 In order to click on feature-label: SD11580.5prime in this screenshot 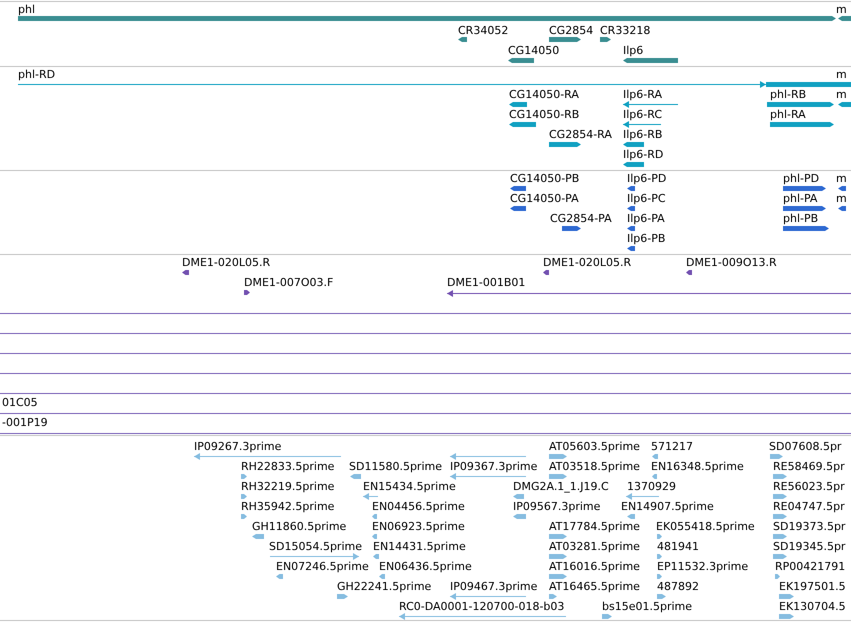, I will do `click(395, 466)`.